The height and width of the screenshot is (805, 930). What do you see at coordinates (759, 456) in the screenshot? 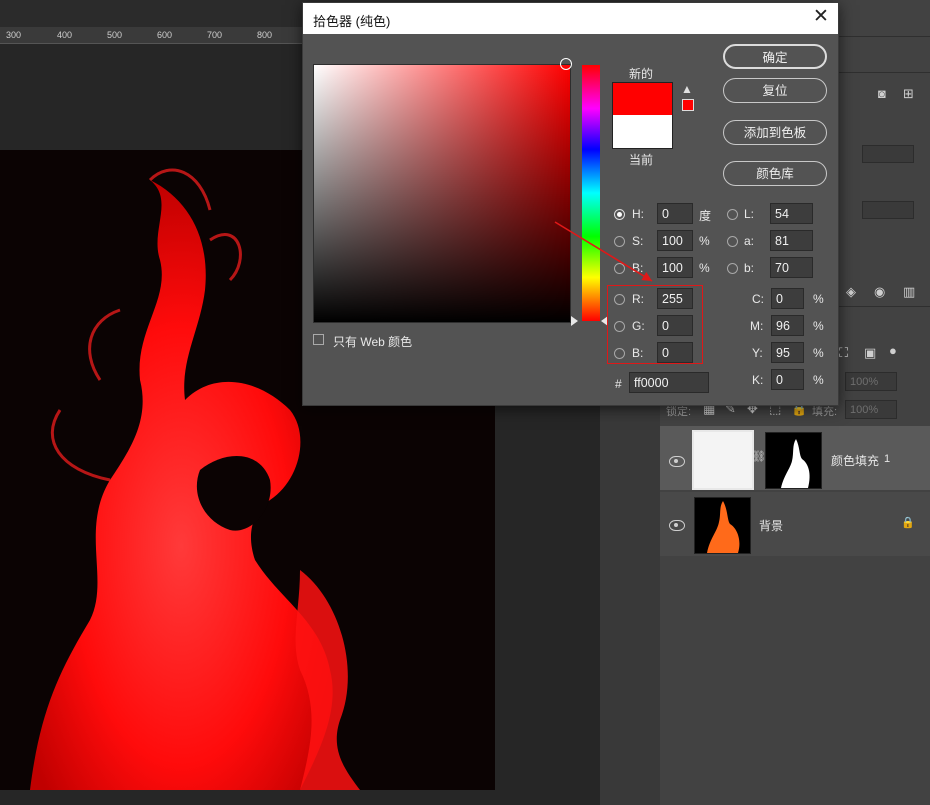
I see `chain-link-icon: ⛓` at bounding box center [759, 456].